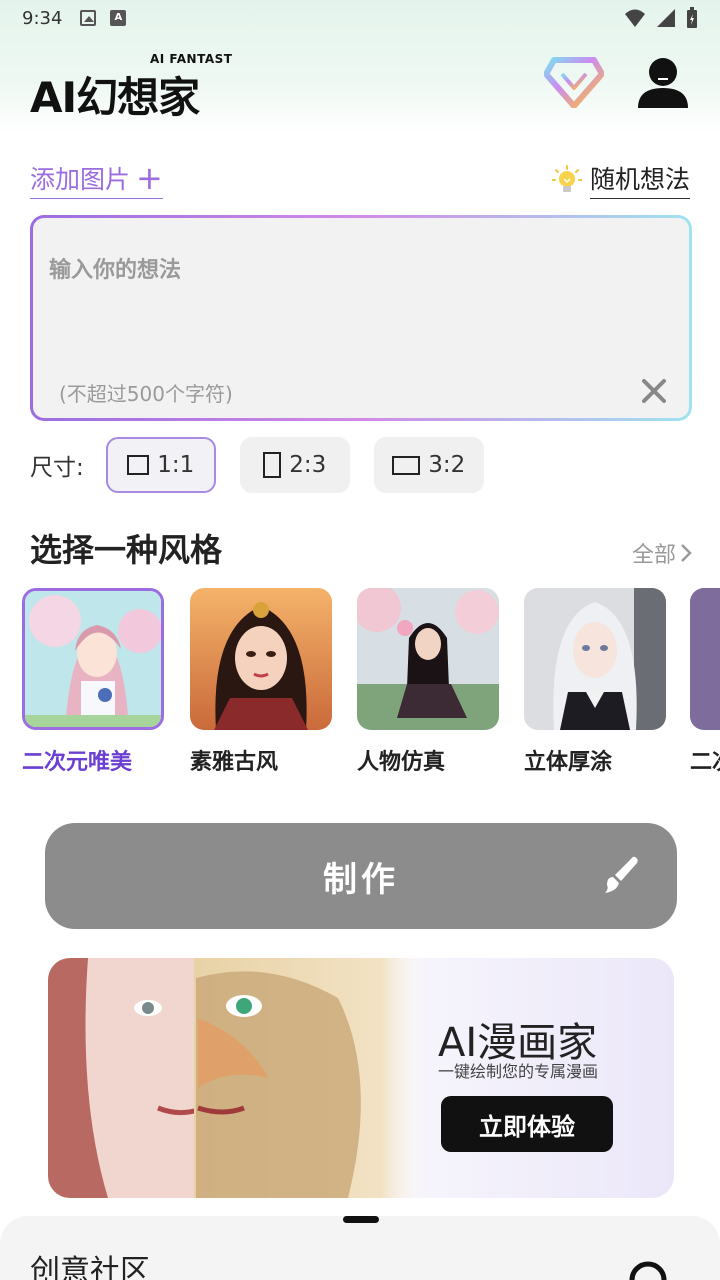 This screenshot has width=720, height=1280. What do you see at coordinates (666, 18) in the screenshot?
I see `signal-icon` at bounding box center [666, 18].